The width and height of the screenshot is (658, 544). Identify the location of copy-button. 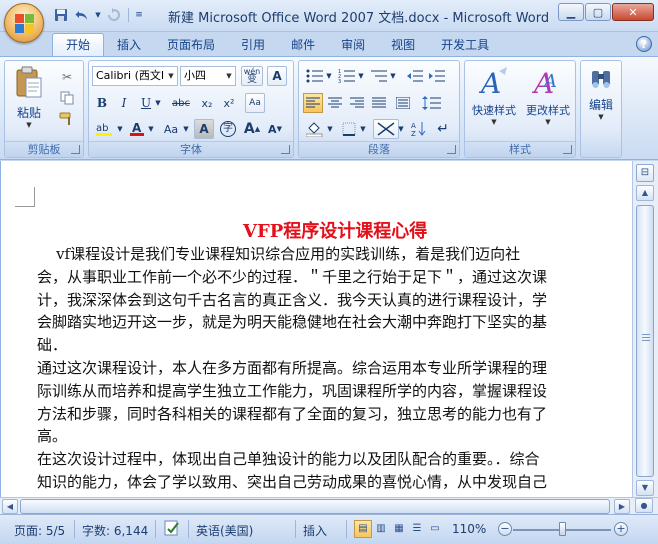
(67, 98).